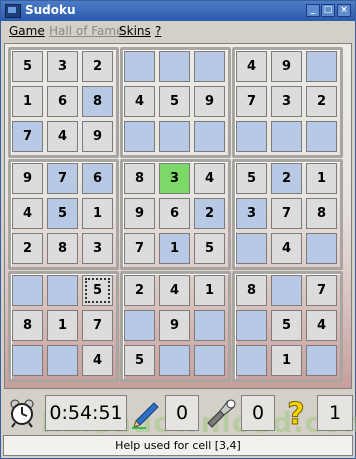 This screenshot has height=459, width=356. What do you see at coordinates (86, 31) in the screenshot?
I see `menu-hall-of-fame: Hall of Fame` at bounding box center [86, 31].